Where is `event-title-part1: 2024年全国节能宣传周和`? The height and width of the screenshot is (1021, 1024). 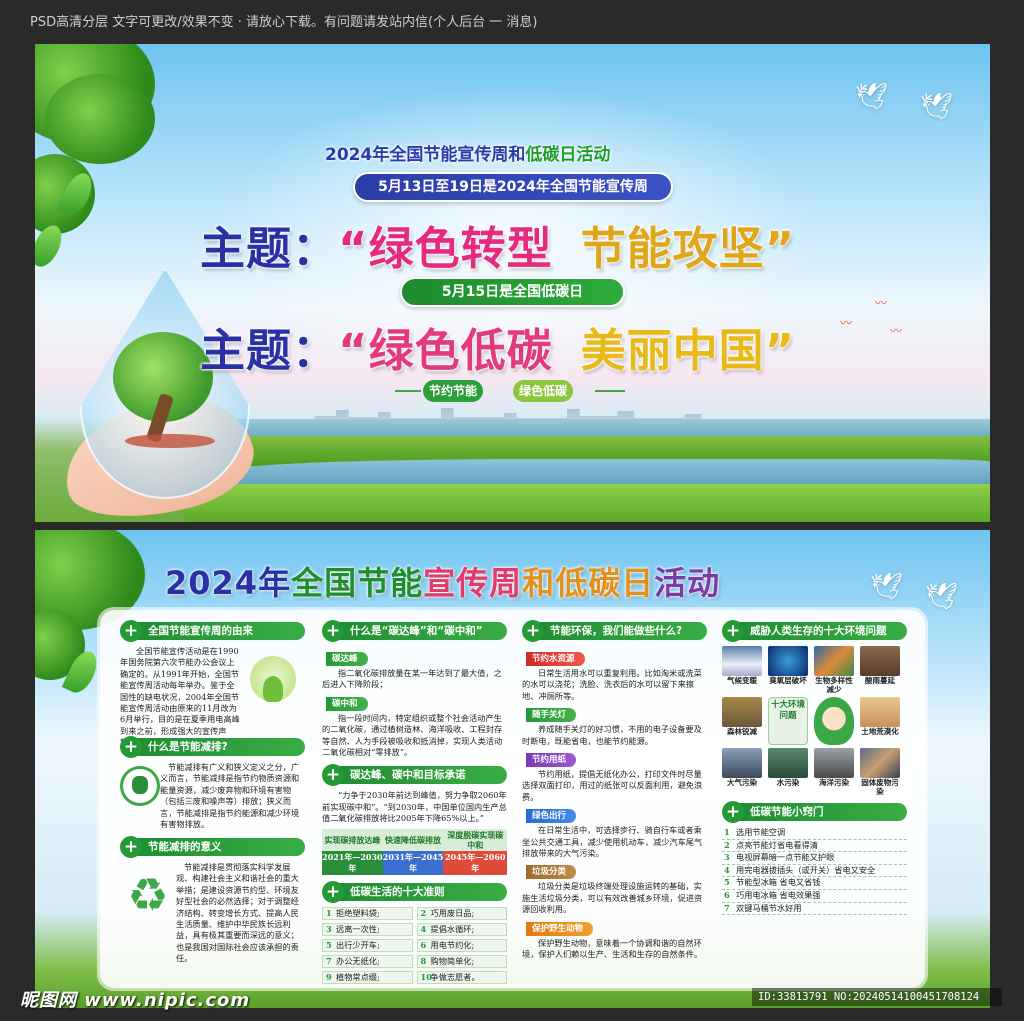
event-title-part1: 2024年全国节能宣传周和 is located at coordinates (425, 155).